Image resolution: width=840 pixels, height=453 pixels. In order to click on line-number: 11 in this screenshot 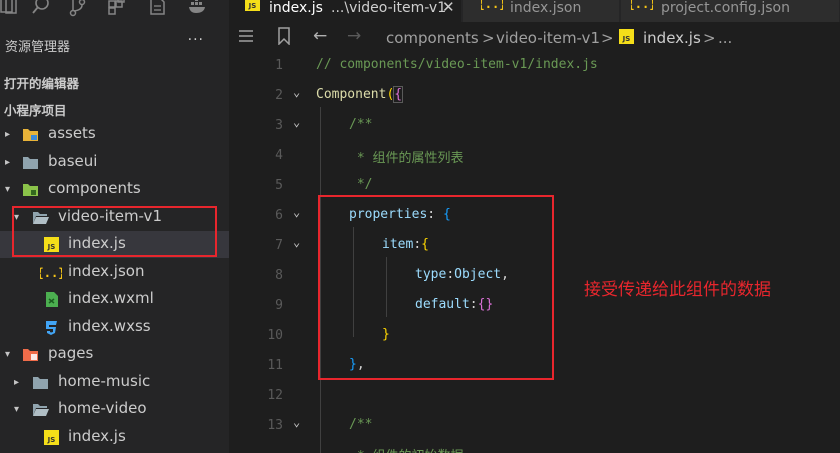, I will do `click(275, 365)`.